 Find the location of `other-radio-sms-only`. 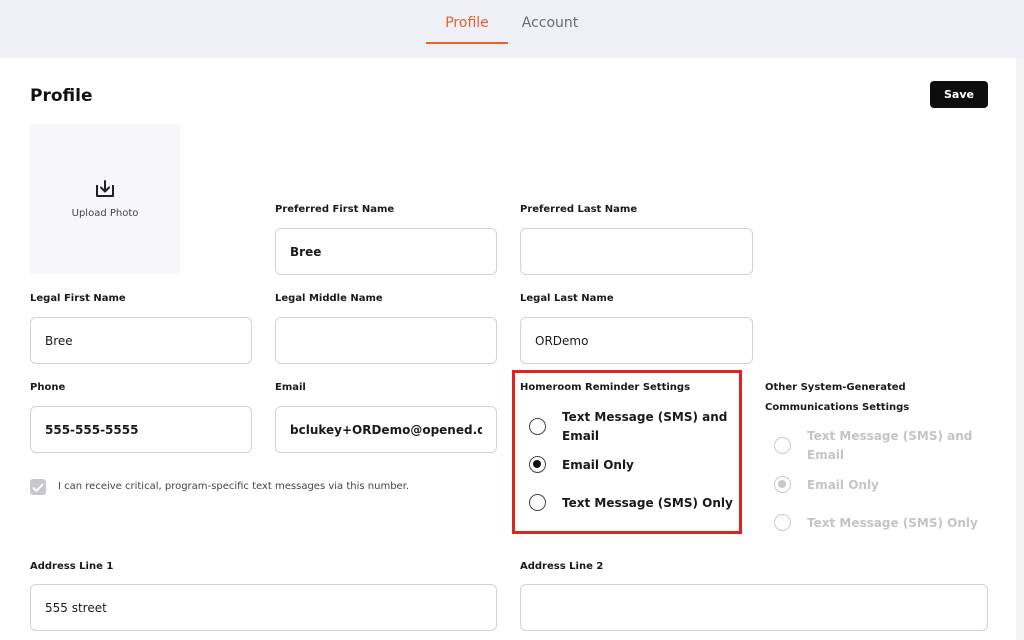

other-radio-sms-only is located at coordinates (782, 522).